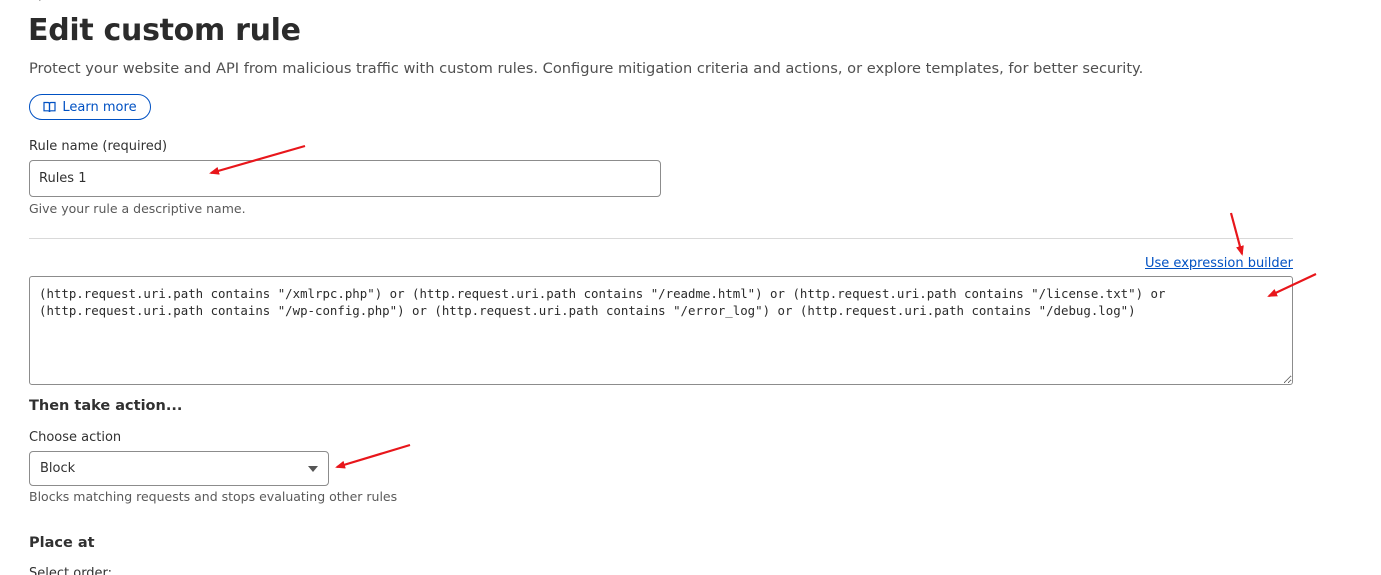 The width and height of the screenshot is (1381, 575). I want to click on action-select-value: Block, so click(58, 468).